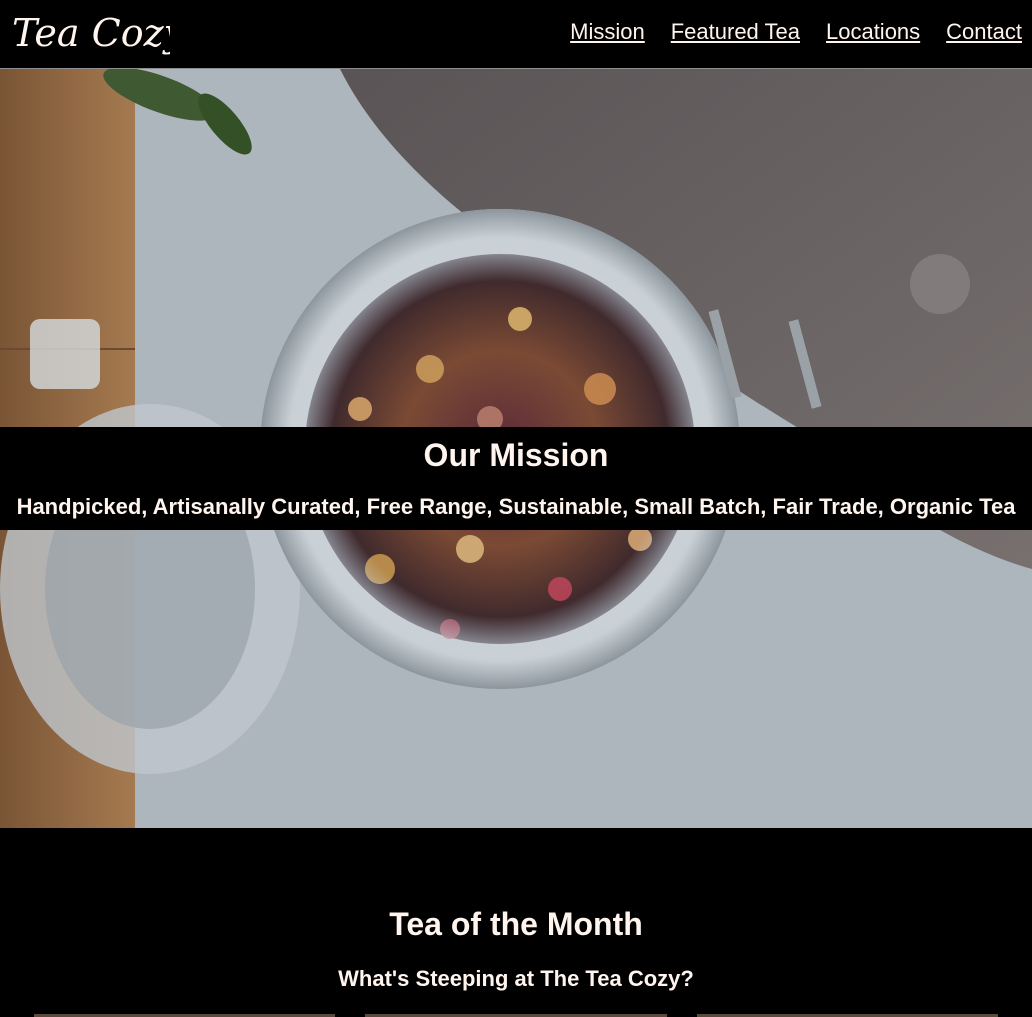 Image resolution: width=1032 pixels, height=1017 pixels. Describe the element at coordinates (516, 455) in the screenshot. I see `mission-title: Our Mission` at that location.